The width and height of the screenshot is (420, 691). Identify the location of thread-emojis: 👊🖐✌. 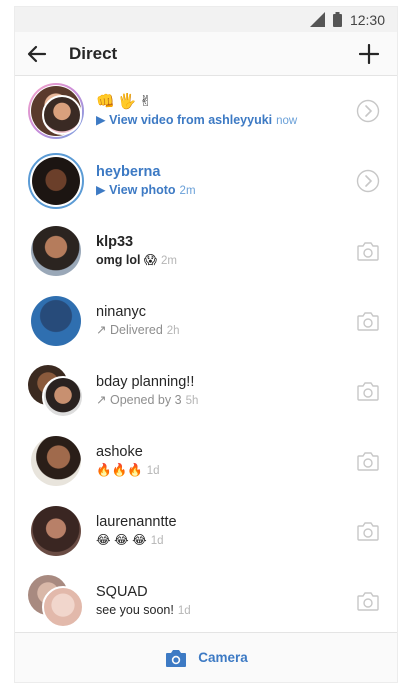
(125, 101).